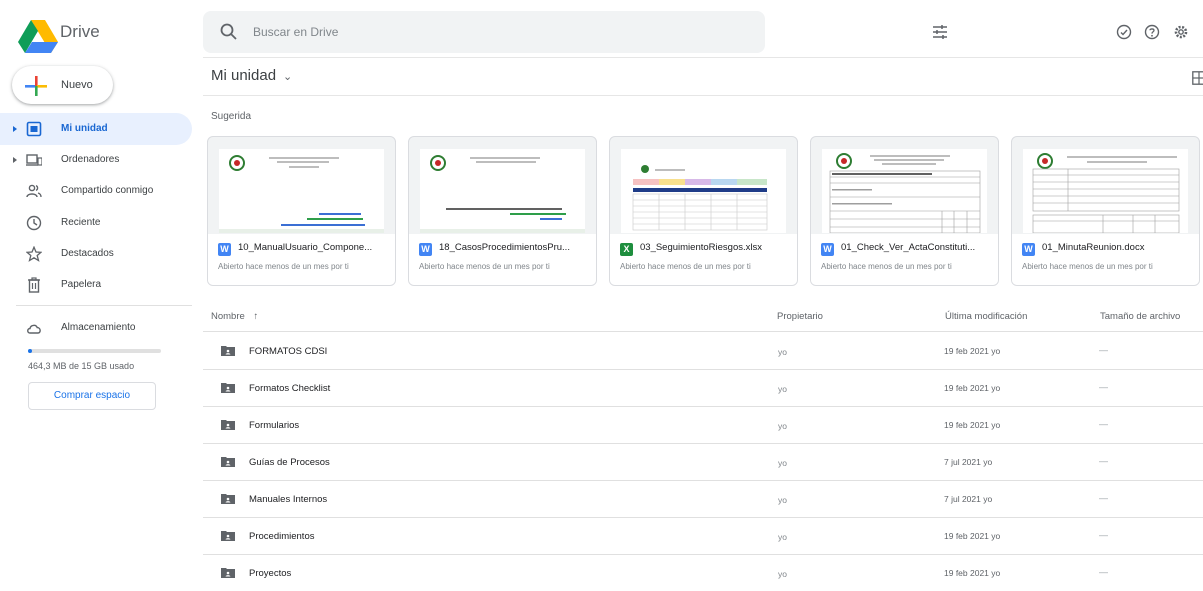 This screenshot has width=1203, height=591. Describe the element at coordinates (1181, 32) in the screenshot. I see `settings-gear-icon` at that location.